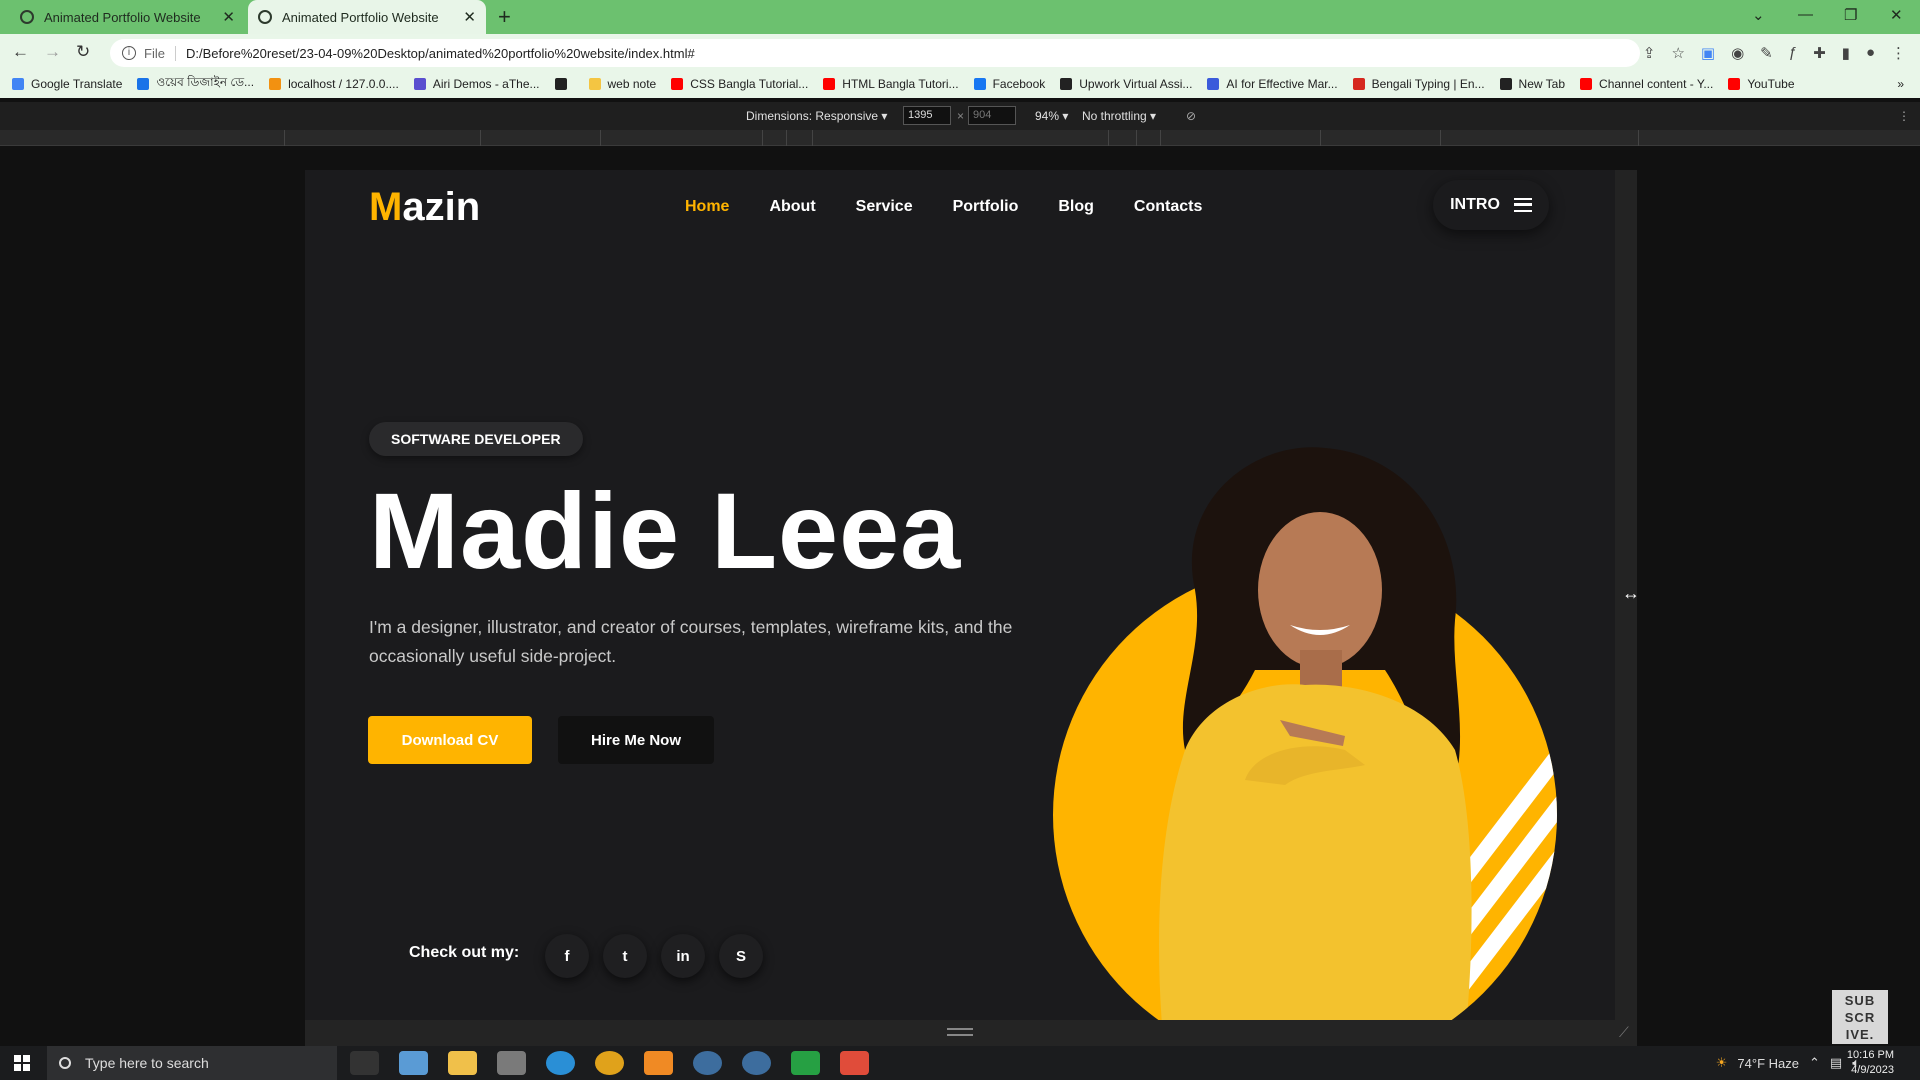  What do you see at coordinates (741, 956) in the screenshot?
I see `skype-icon: S` at bounding box center [741, 956].